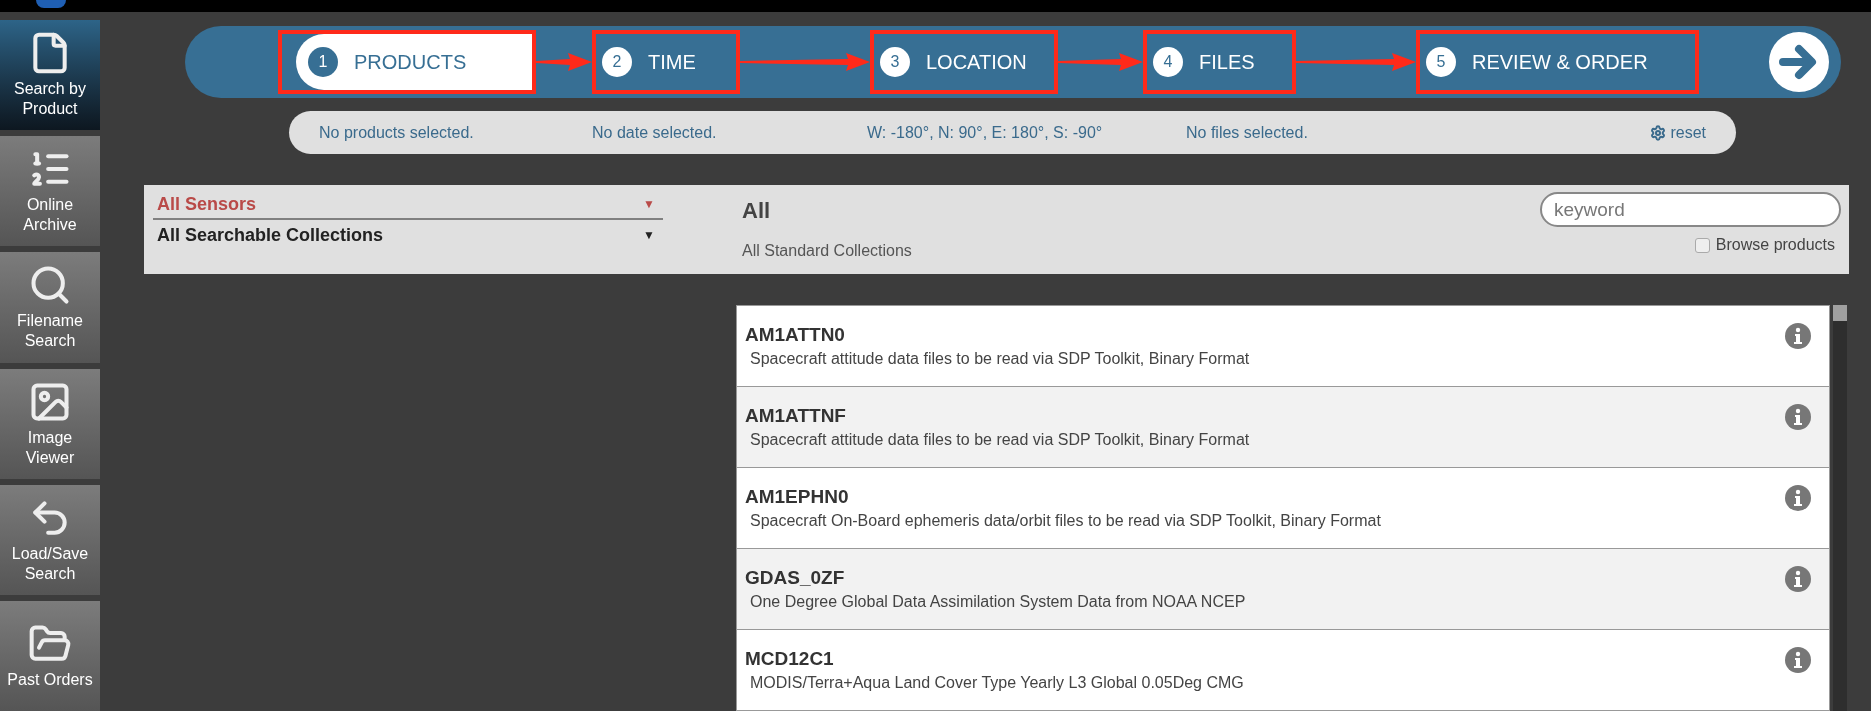  Describe the element at coordinates (1678, 132) in the screenshot. I see `reset-link: reset` at that location.